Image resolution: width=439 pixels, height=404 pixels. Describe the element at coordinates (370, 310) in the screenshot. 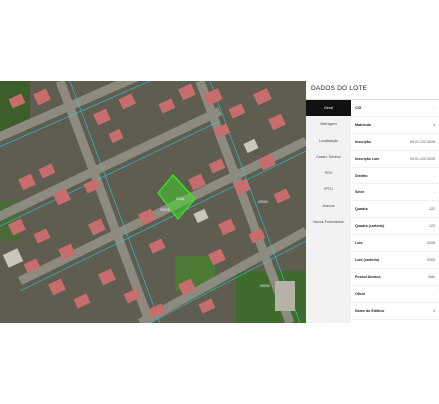

I see `field-label: Nome do Edifício` at that location.